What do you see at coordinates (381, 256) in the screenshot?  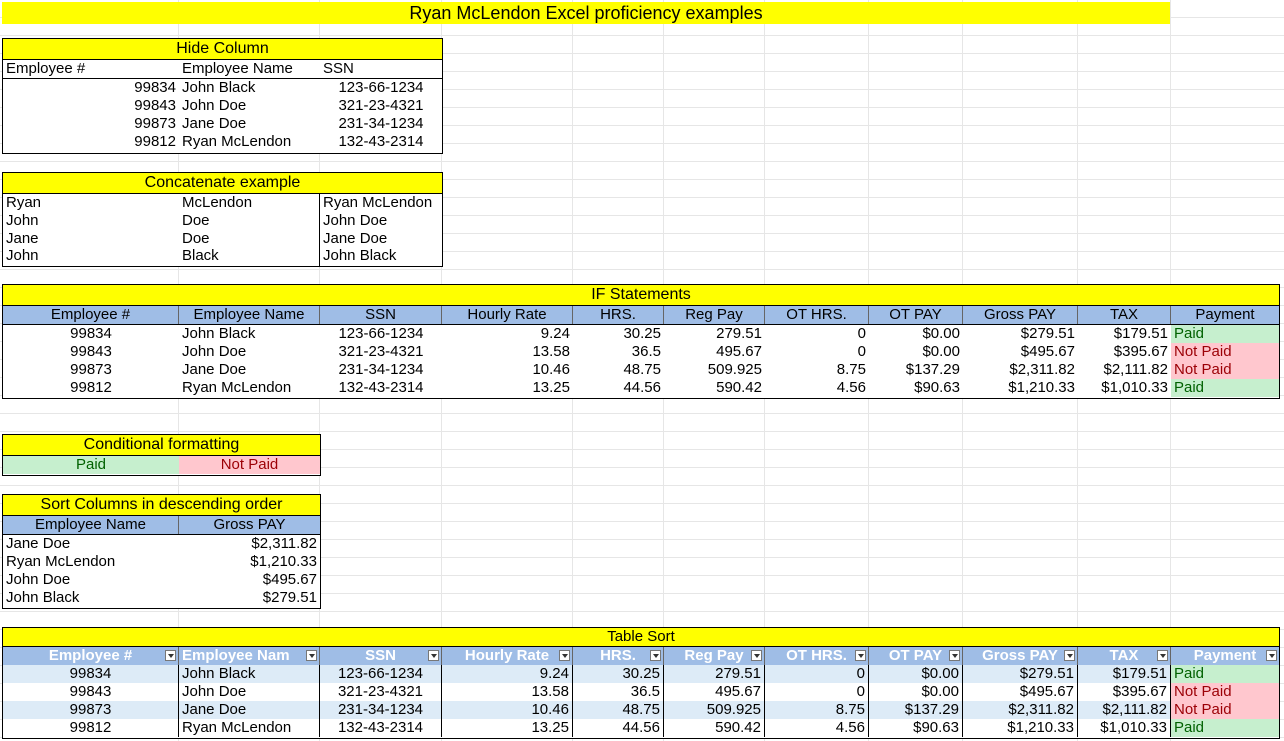 I see `cell-full-name: John Black` at bounding box center [381, 256].